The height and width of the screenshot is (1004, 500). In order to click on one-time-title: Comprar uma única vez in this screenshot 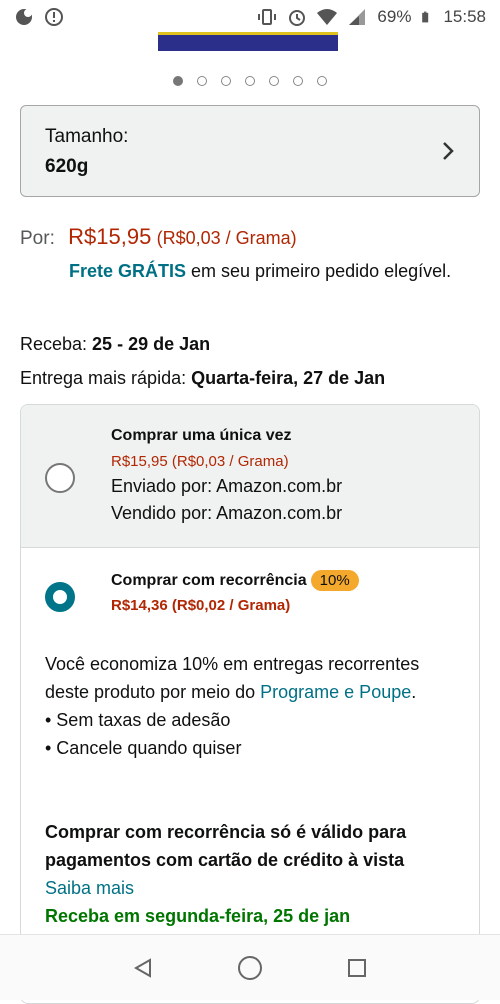, I will do `click(201, 435)`.